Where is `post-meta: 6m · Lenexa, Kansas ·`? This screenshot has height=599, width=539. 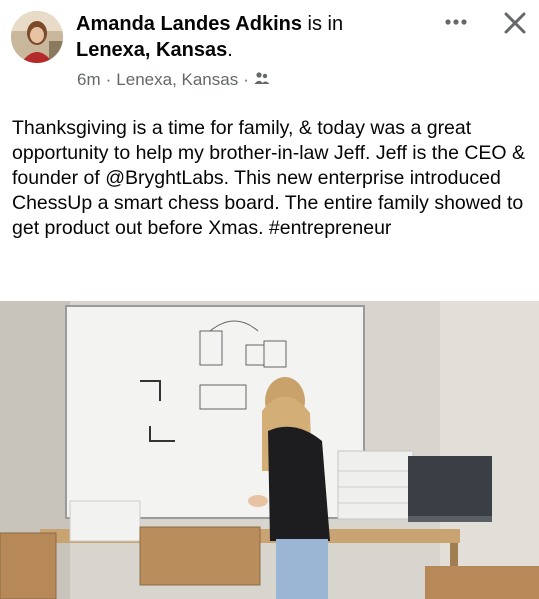
post-meta: 6m · Lenexa, Kansas · is located at coordinates (173, 80).